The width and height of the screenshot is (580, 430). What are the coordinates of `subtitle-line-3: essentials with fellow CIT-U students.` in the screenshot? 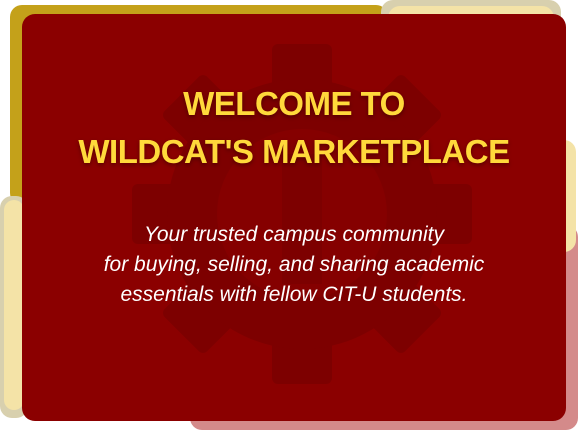 It's located at (294, 294).